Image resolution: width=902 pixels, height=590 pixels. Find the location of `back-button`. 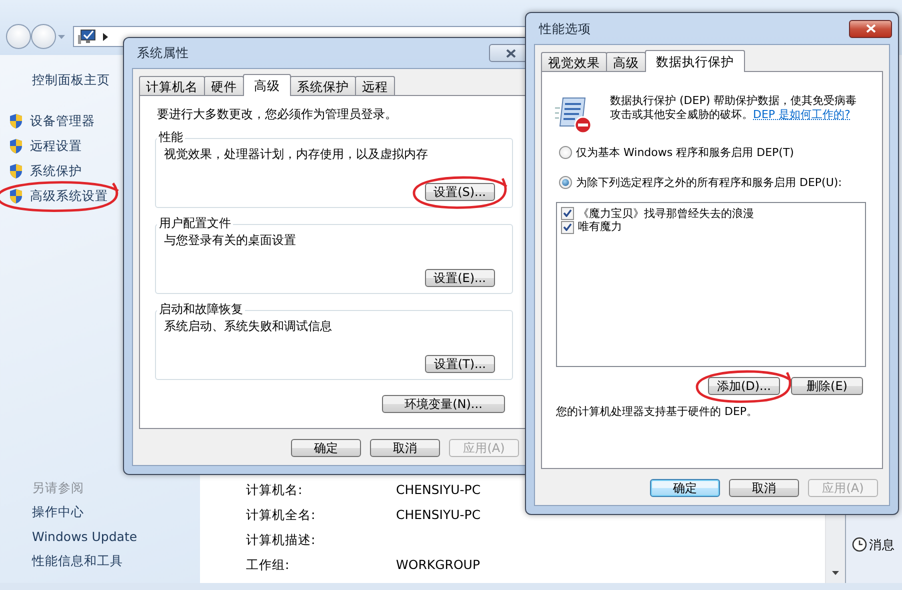

back-button is located at coordinates (18, 36).